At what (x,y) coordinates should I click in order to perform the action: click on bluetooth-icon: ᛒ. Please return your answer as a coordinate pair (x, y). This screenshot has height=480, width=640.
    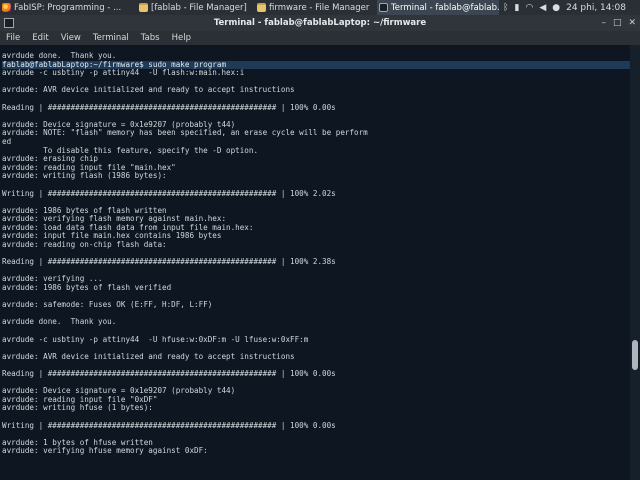
    Looking at the image, I should click on (505, 8).